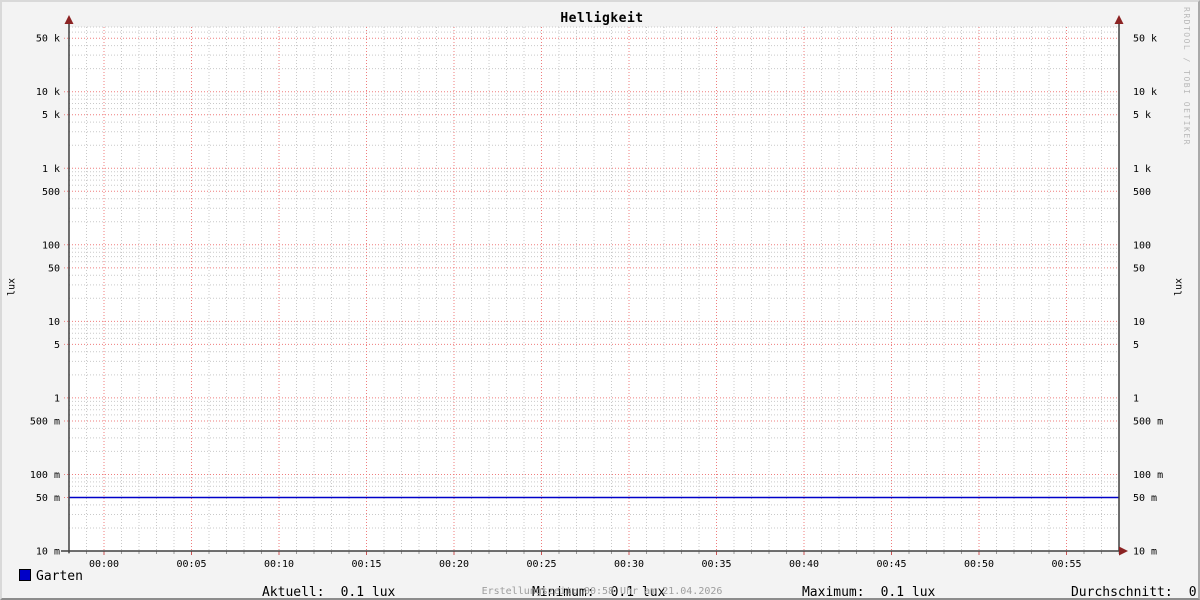 Image resolution: width=1200 pixels, height=600 pixels. What do you see at coordinates (51, 192) in the screenshot?
I see `y-tick-label-left: 500` at bounding box center [51, 192].